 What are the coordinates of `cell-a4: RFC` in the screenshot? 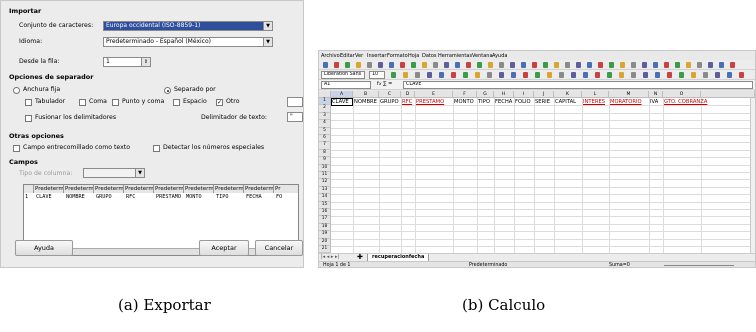 It's located at (407, 102).